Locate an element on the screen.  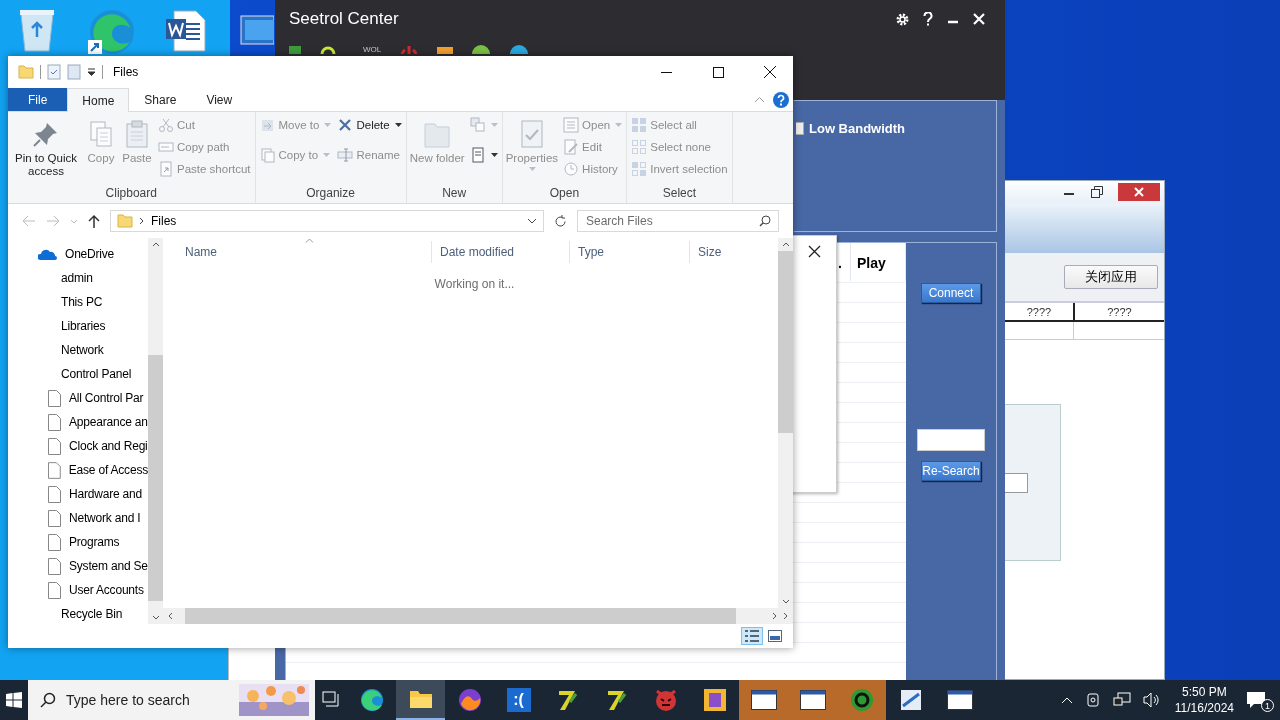
ribbon-button: Delete is located at coordinates (369, 125).